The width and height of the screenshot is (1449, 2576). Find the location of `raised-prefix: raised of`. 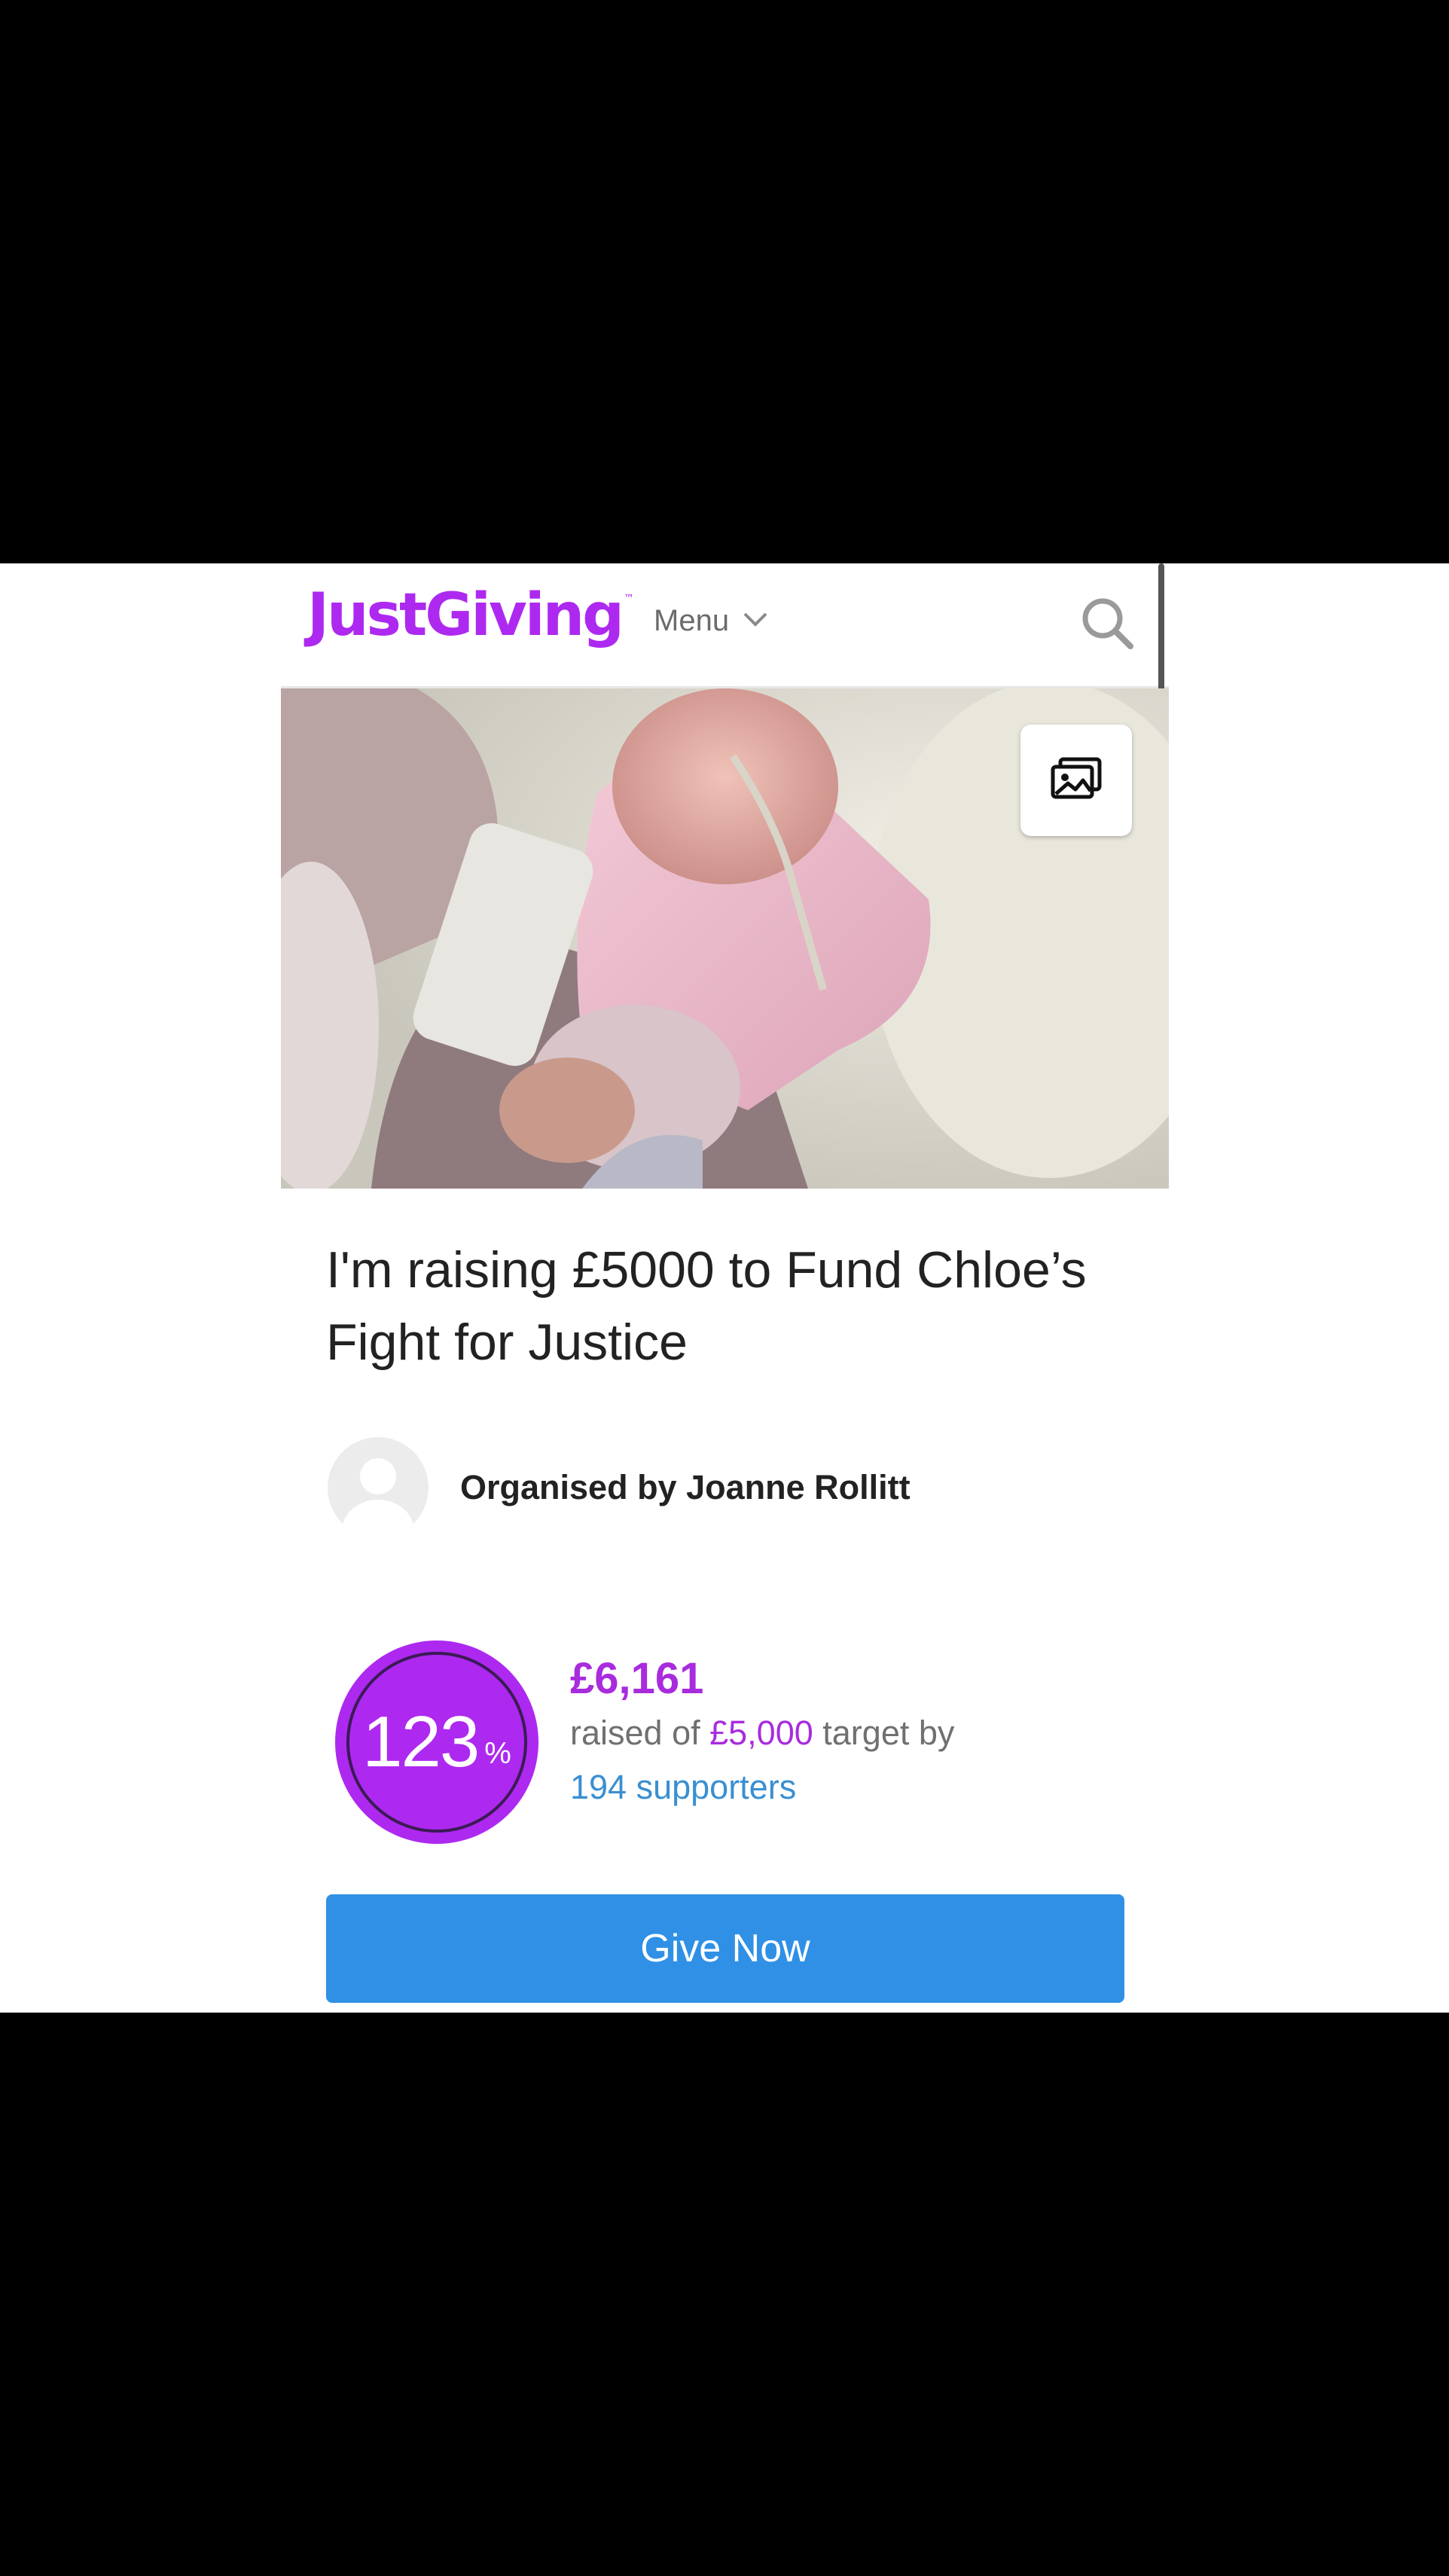

raised-prefix: raised of is located at coordinates (635, 1733).